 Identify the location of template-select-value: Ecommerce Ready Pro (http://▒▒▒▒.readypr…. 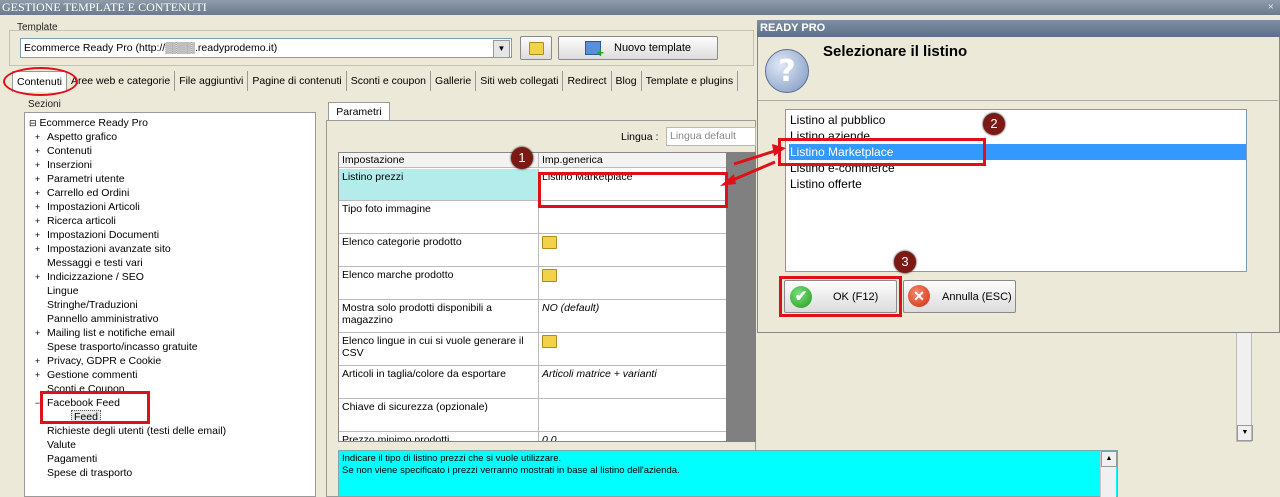
(151, 48).